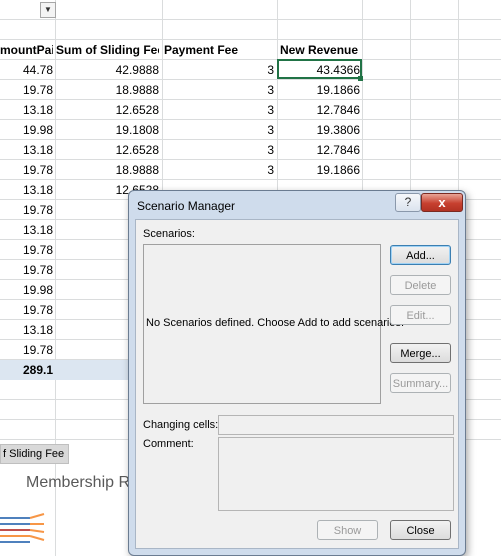  What do you see at coordinates (297, 205) in the screenshot?
I see `dialog-titlebar: Scenario Manager ? x` at bounding box center [297, 205].